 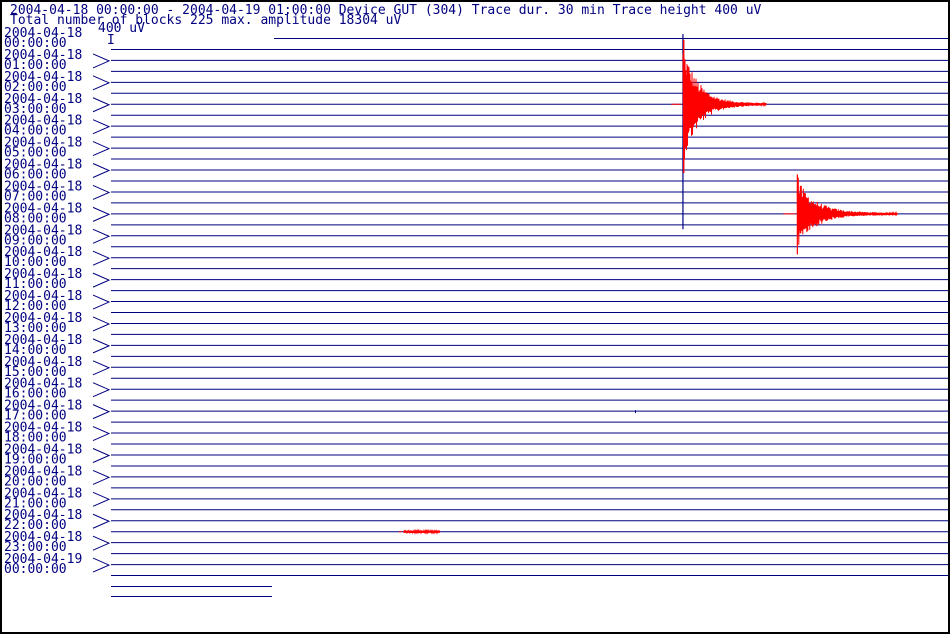 I want to click on time-label-time: 00:00:00, so click(x=35, y=569).